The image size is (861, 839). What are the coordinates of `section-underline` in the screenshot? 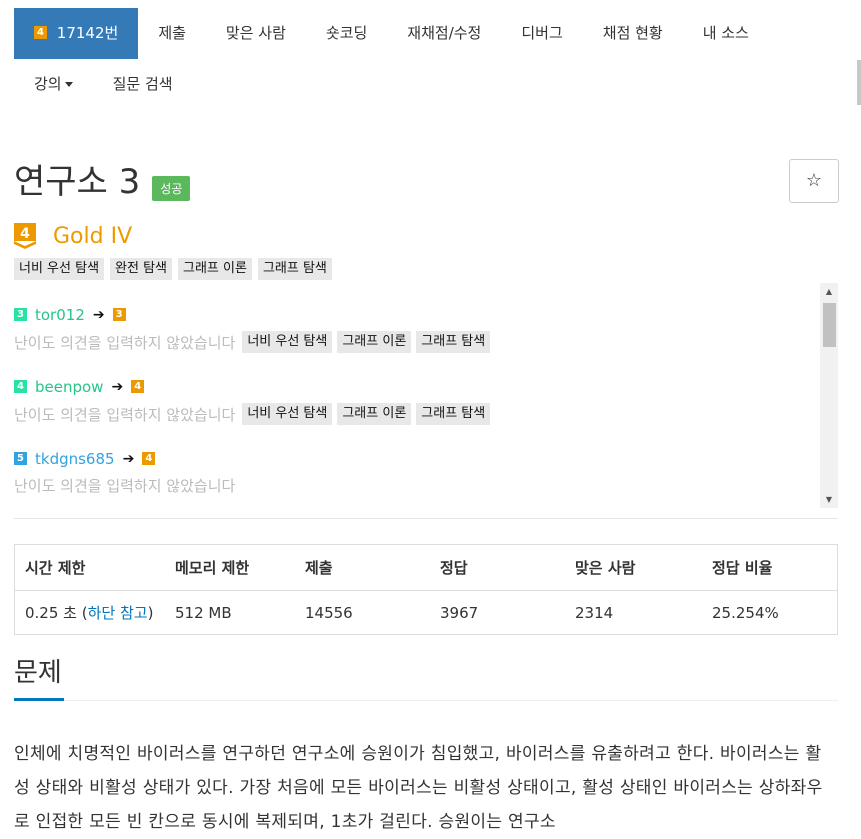 It's located at (39, 699).